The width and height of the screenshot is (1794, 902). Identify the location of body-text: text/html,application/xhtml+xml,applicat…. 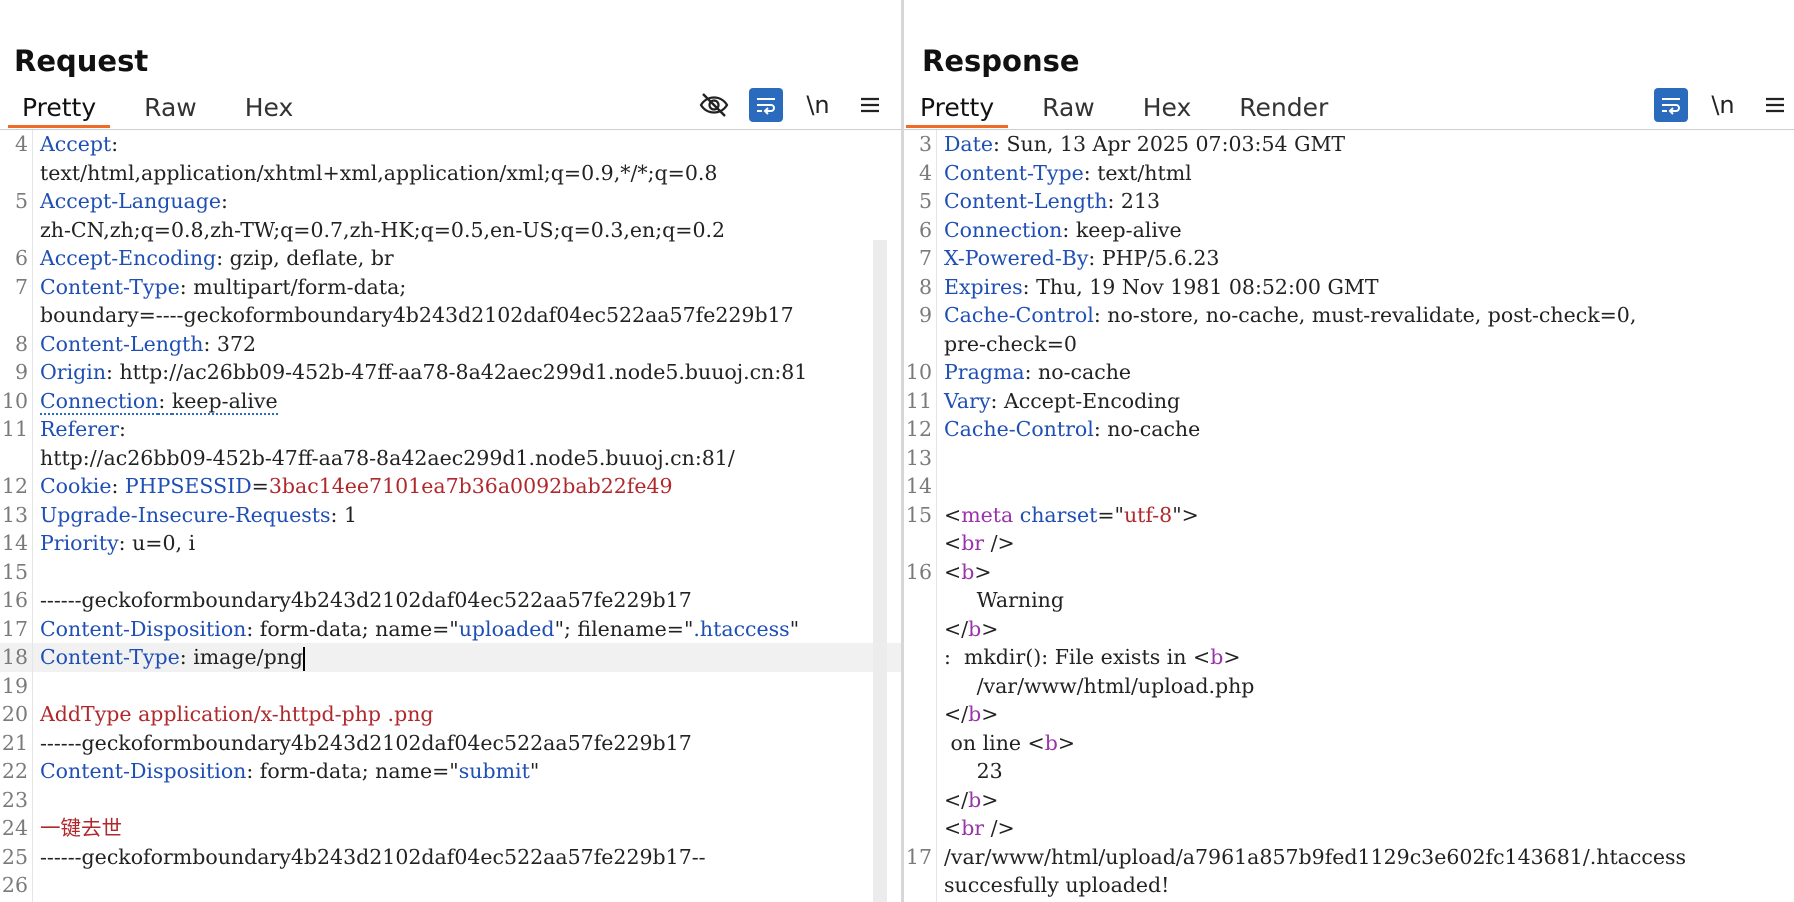
(379, 172).